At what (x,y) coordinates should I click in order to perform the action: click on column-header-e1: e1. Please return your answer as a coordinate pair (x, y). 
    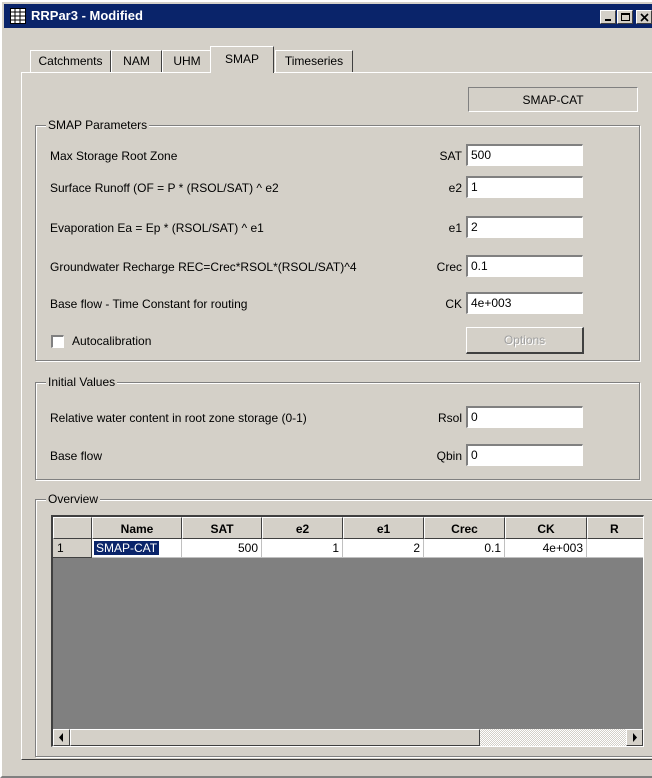
    Looking at the image, I should click on (383, 528).